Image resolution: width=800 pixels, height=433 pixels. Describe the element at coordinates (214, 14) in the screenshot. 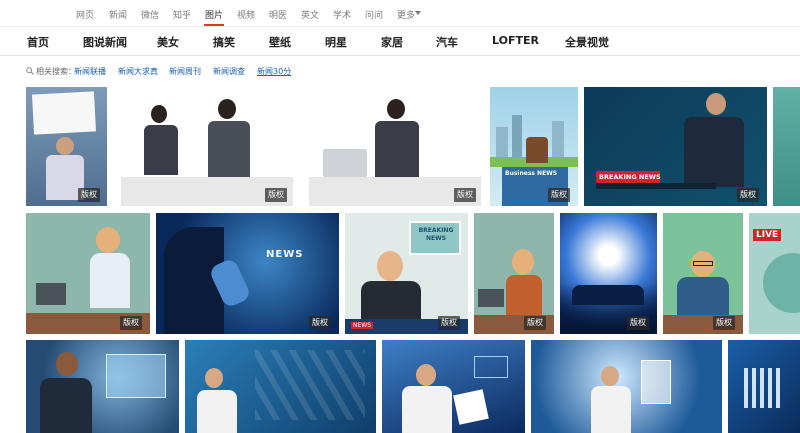

I see `nav-images: 图片` at that location.